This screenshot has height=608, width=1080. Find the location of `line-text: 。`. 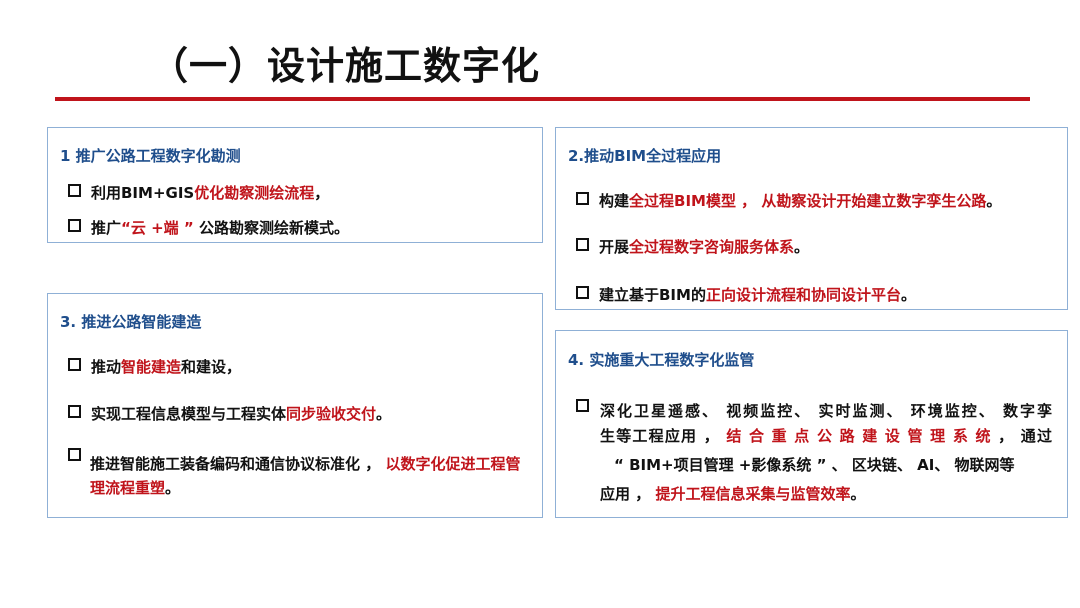

line-text: 。 is located at coordinates (858, 494).